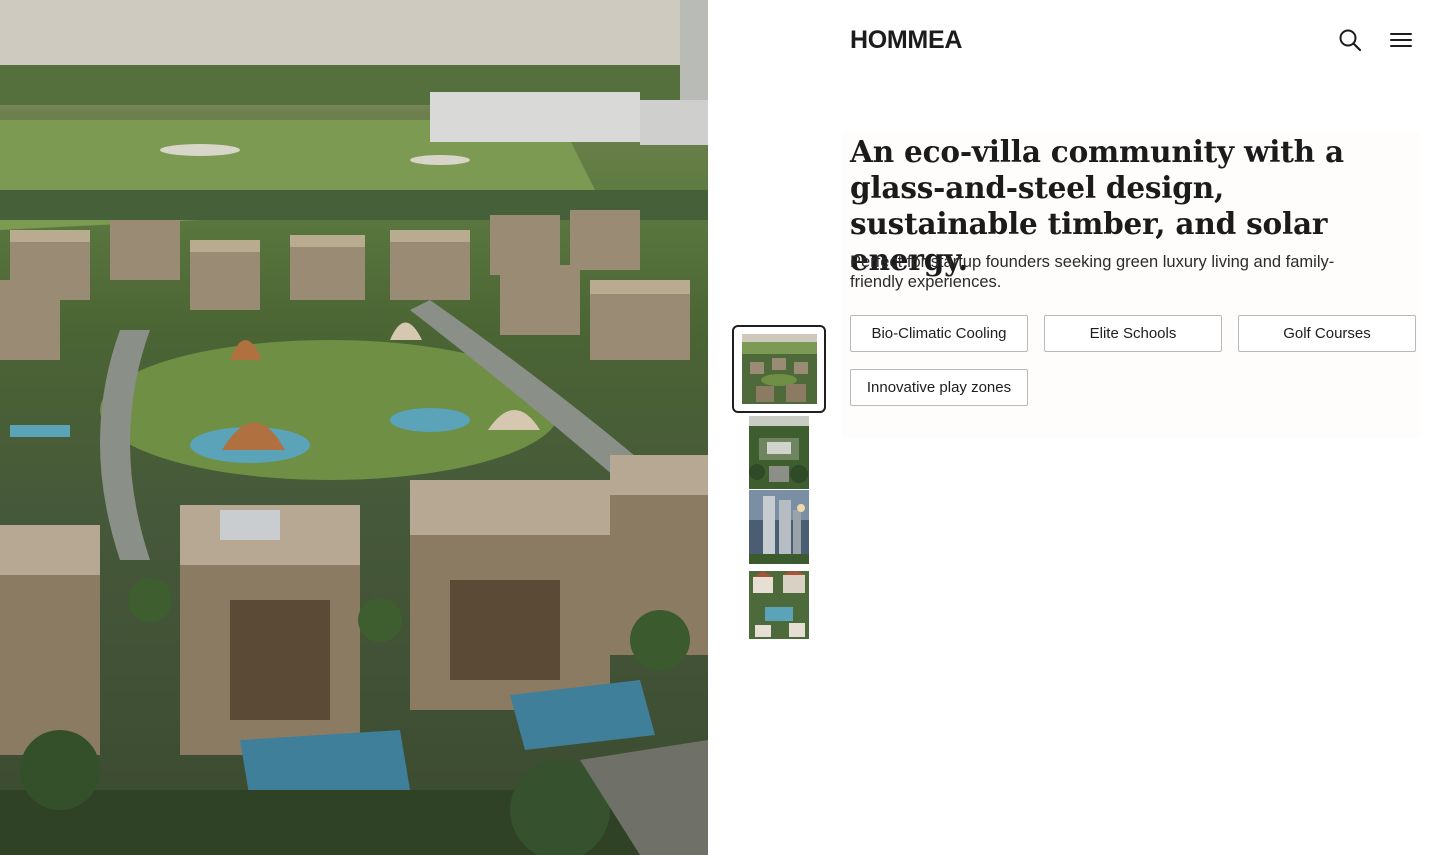 The height and width of the screenshot is (855, 1440). I want to click on hamburger-menu-icon, so click(1401, 40).